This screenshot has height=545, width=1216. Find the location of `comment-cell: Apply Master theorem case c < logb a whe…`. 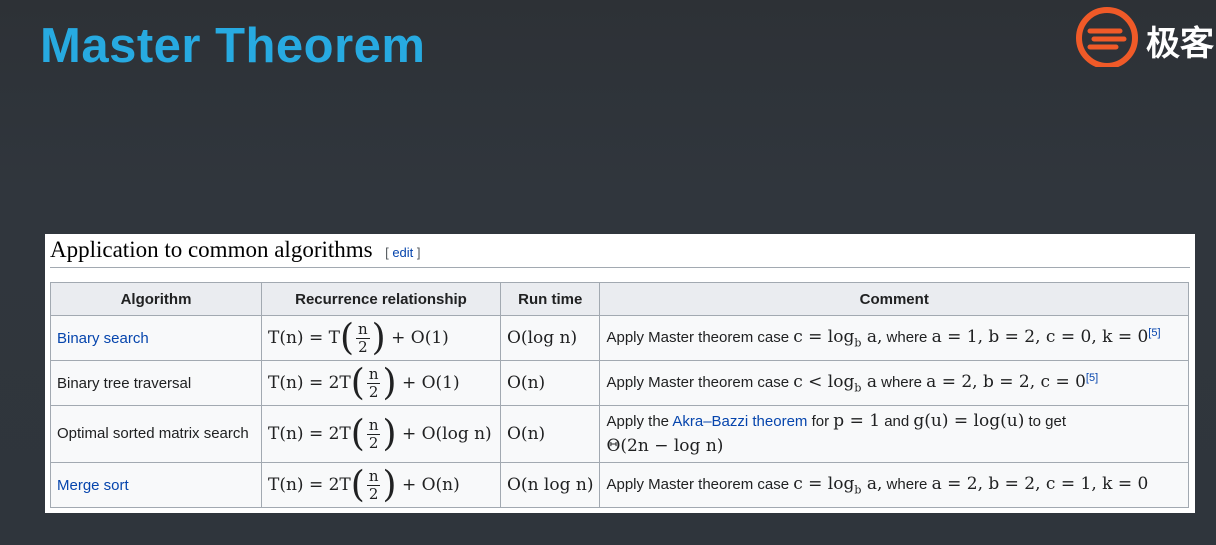

comment-cell: Apply Master theorem case c < logb a whe… is located at coordinates (894, 383).